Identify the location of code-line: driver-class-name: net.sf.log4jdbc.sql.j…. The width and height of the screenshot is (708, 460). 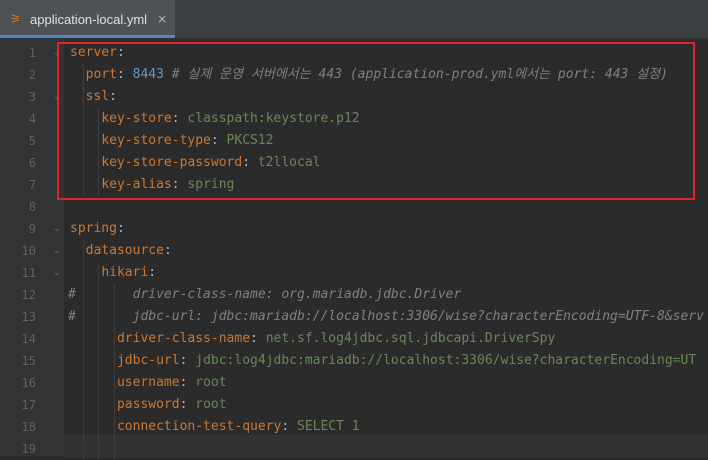
(336, 339).